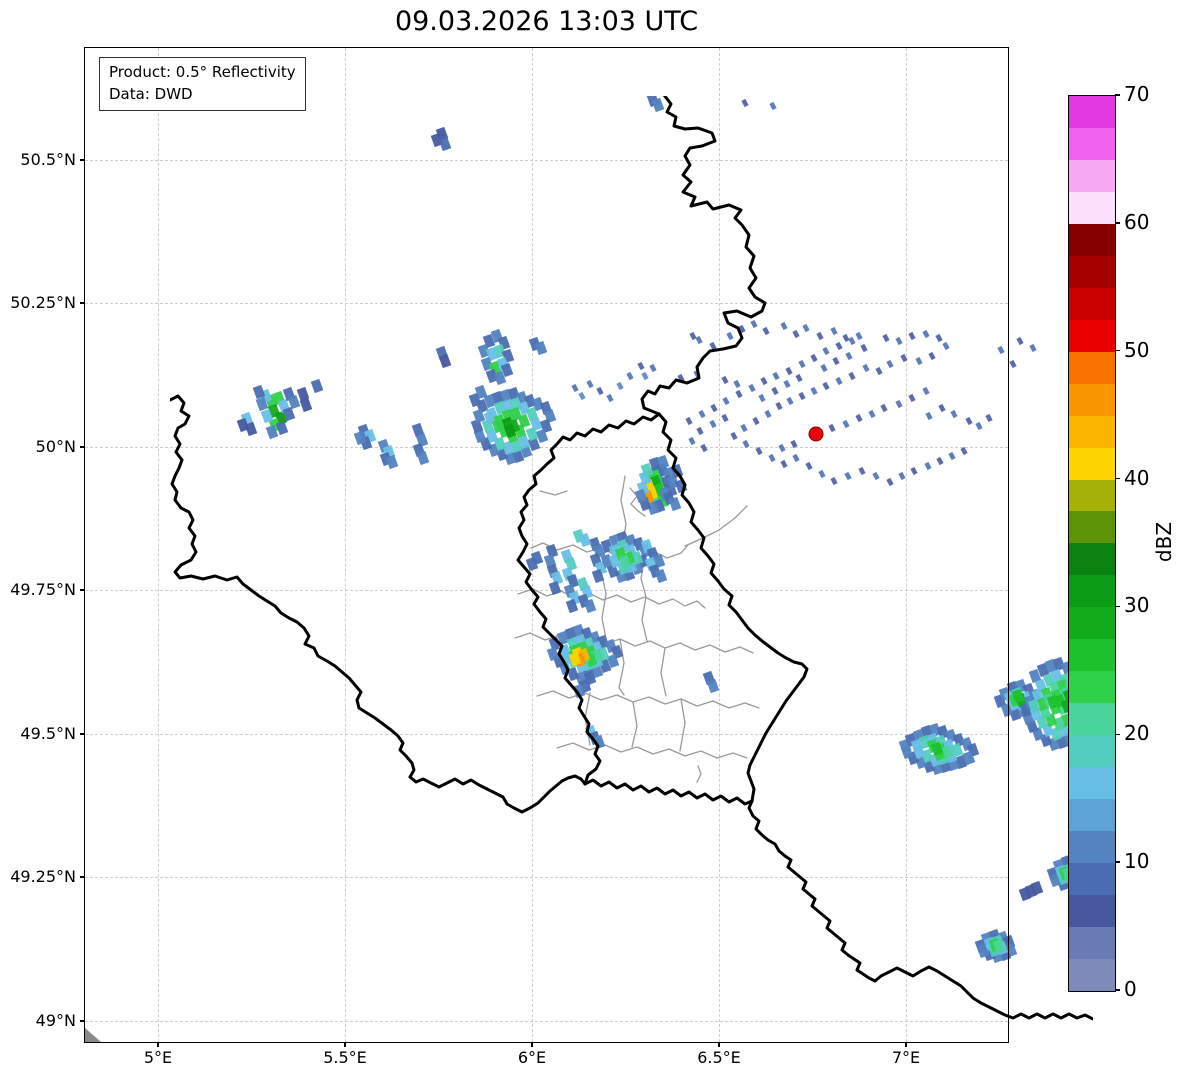  What do you see at coordinates (158, 545) in the screenshot?
I see `gridline-x` at bounding box center [158, 545].